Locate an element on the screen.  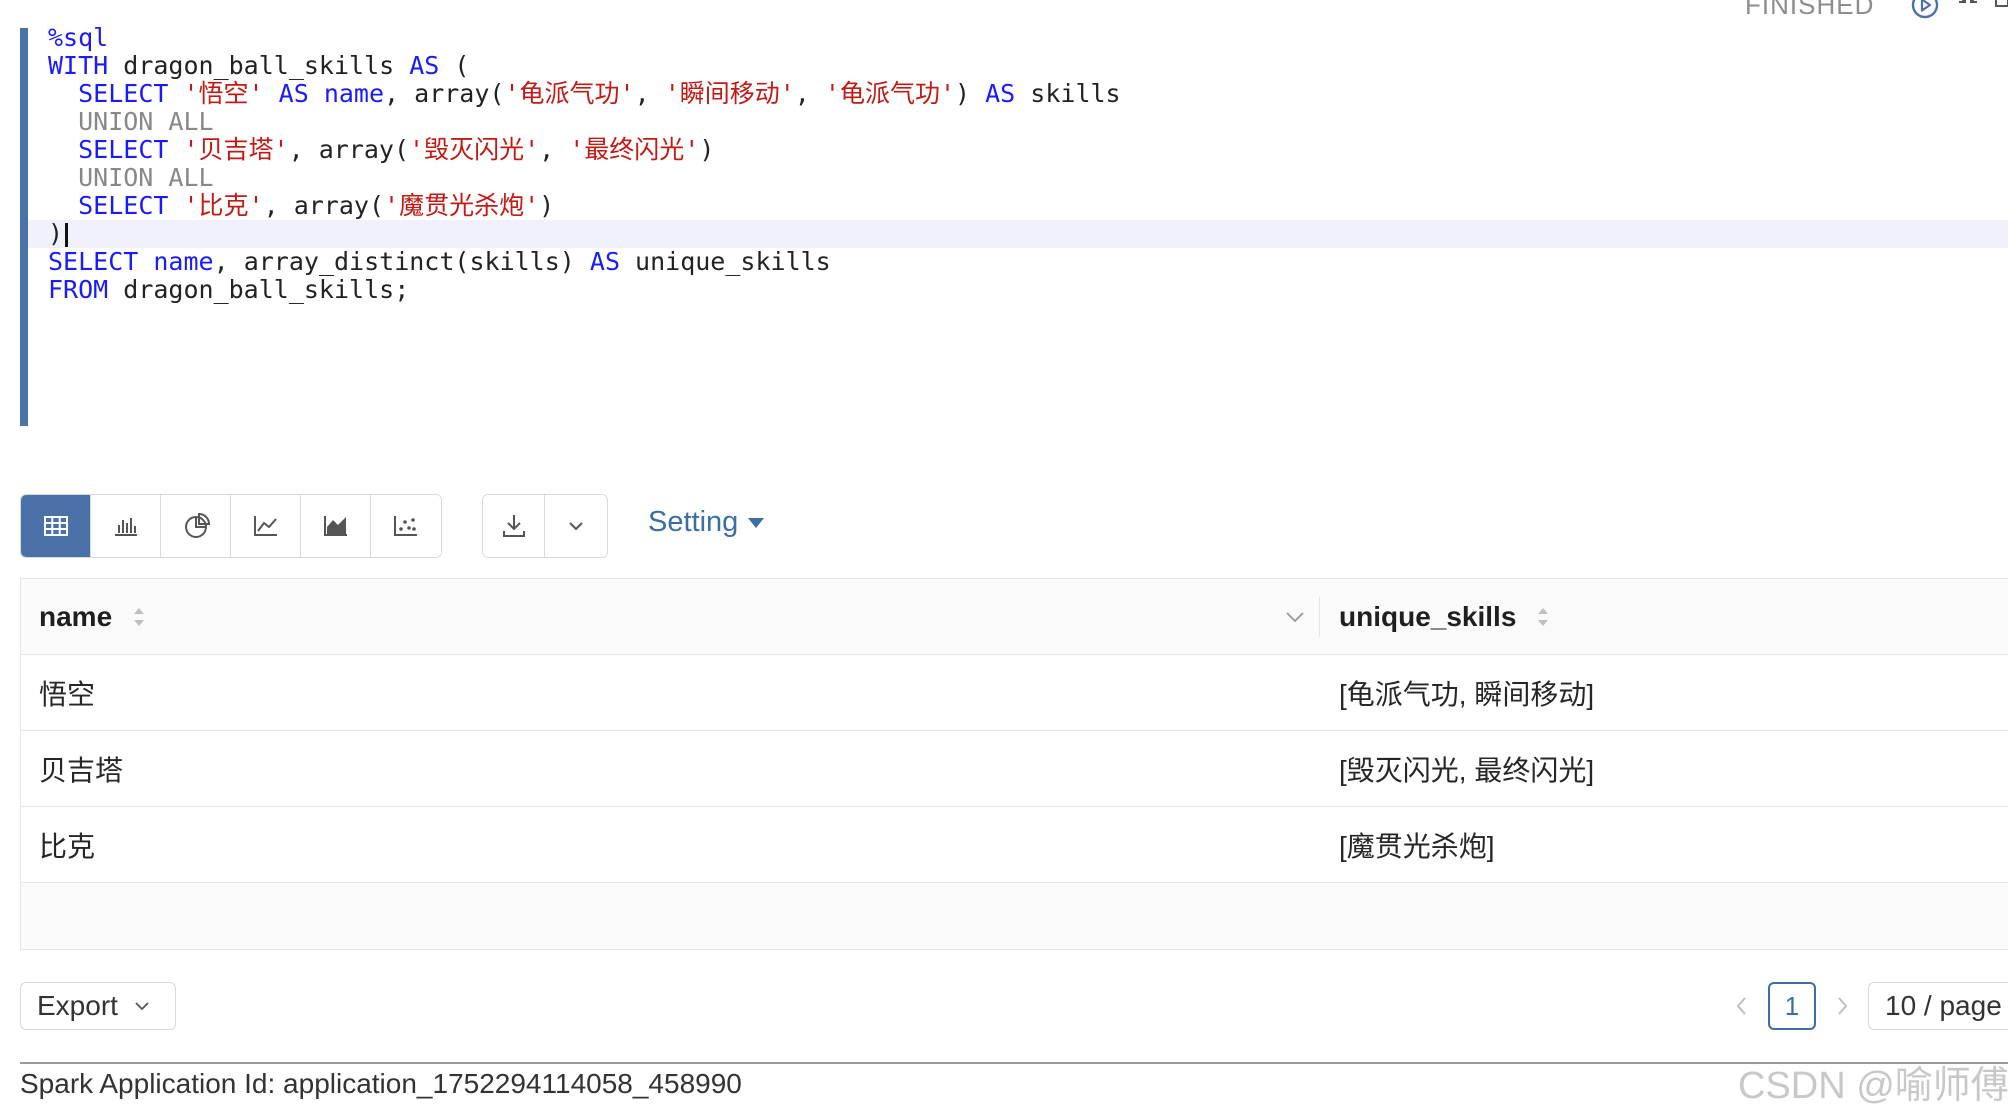
code-token: '最终闪光' is located at coordinates (634, 149).